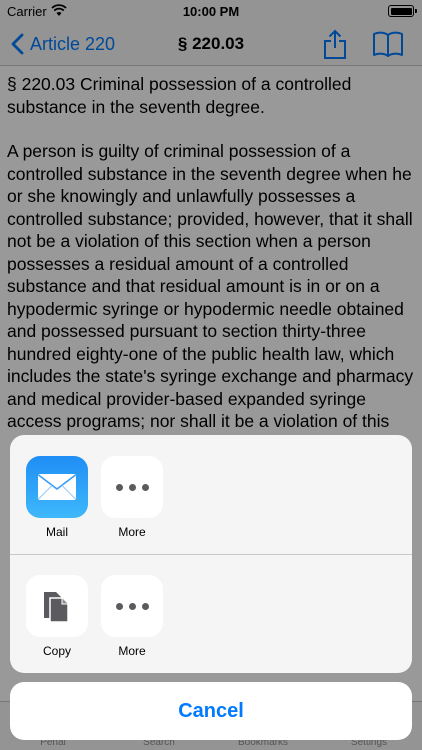  What do you see at coordinates (132, 651) in the screenshot?
I see `more-actions-label: More` at bounding box center [132, 651].